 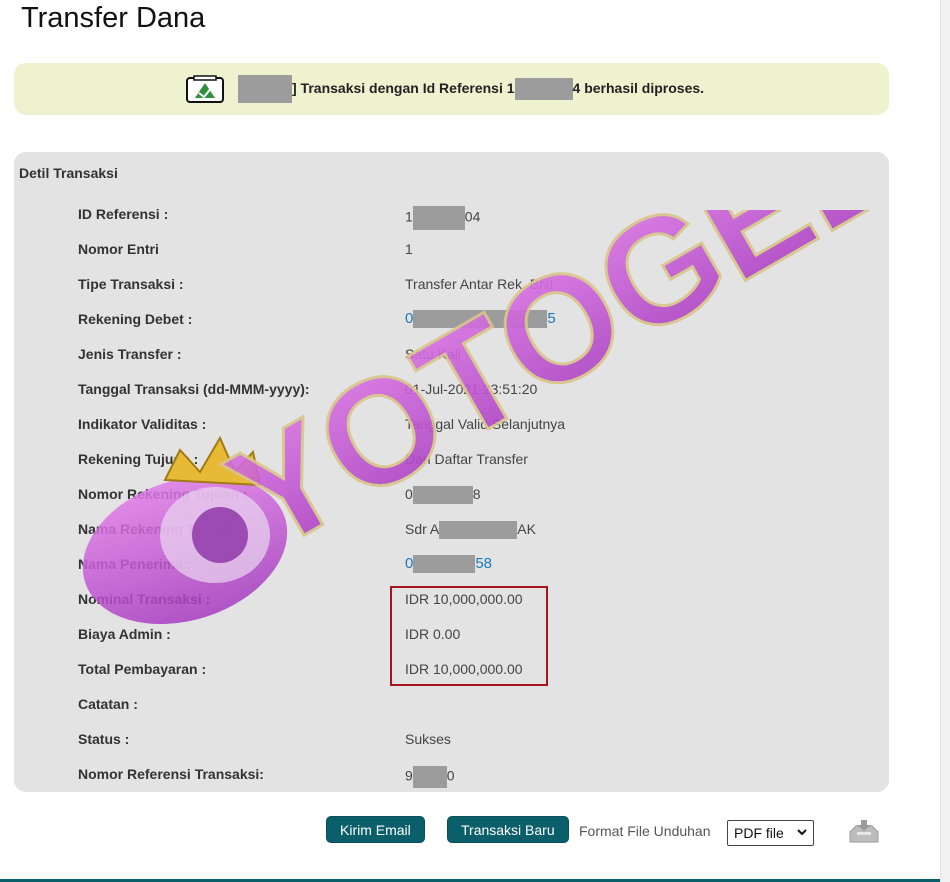 What do you see at coordinates (131, 284) in the screenshot?
I see `detail-label-tipe-transaksi: Tipe Transaksi :` at bounding box center [131, 284].